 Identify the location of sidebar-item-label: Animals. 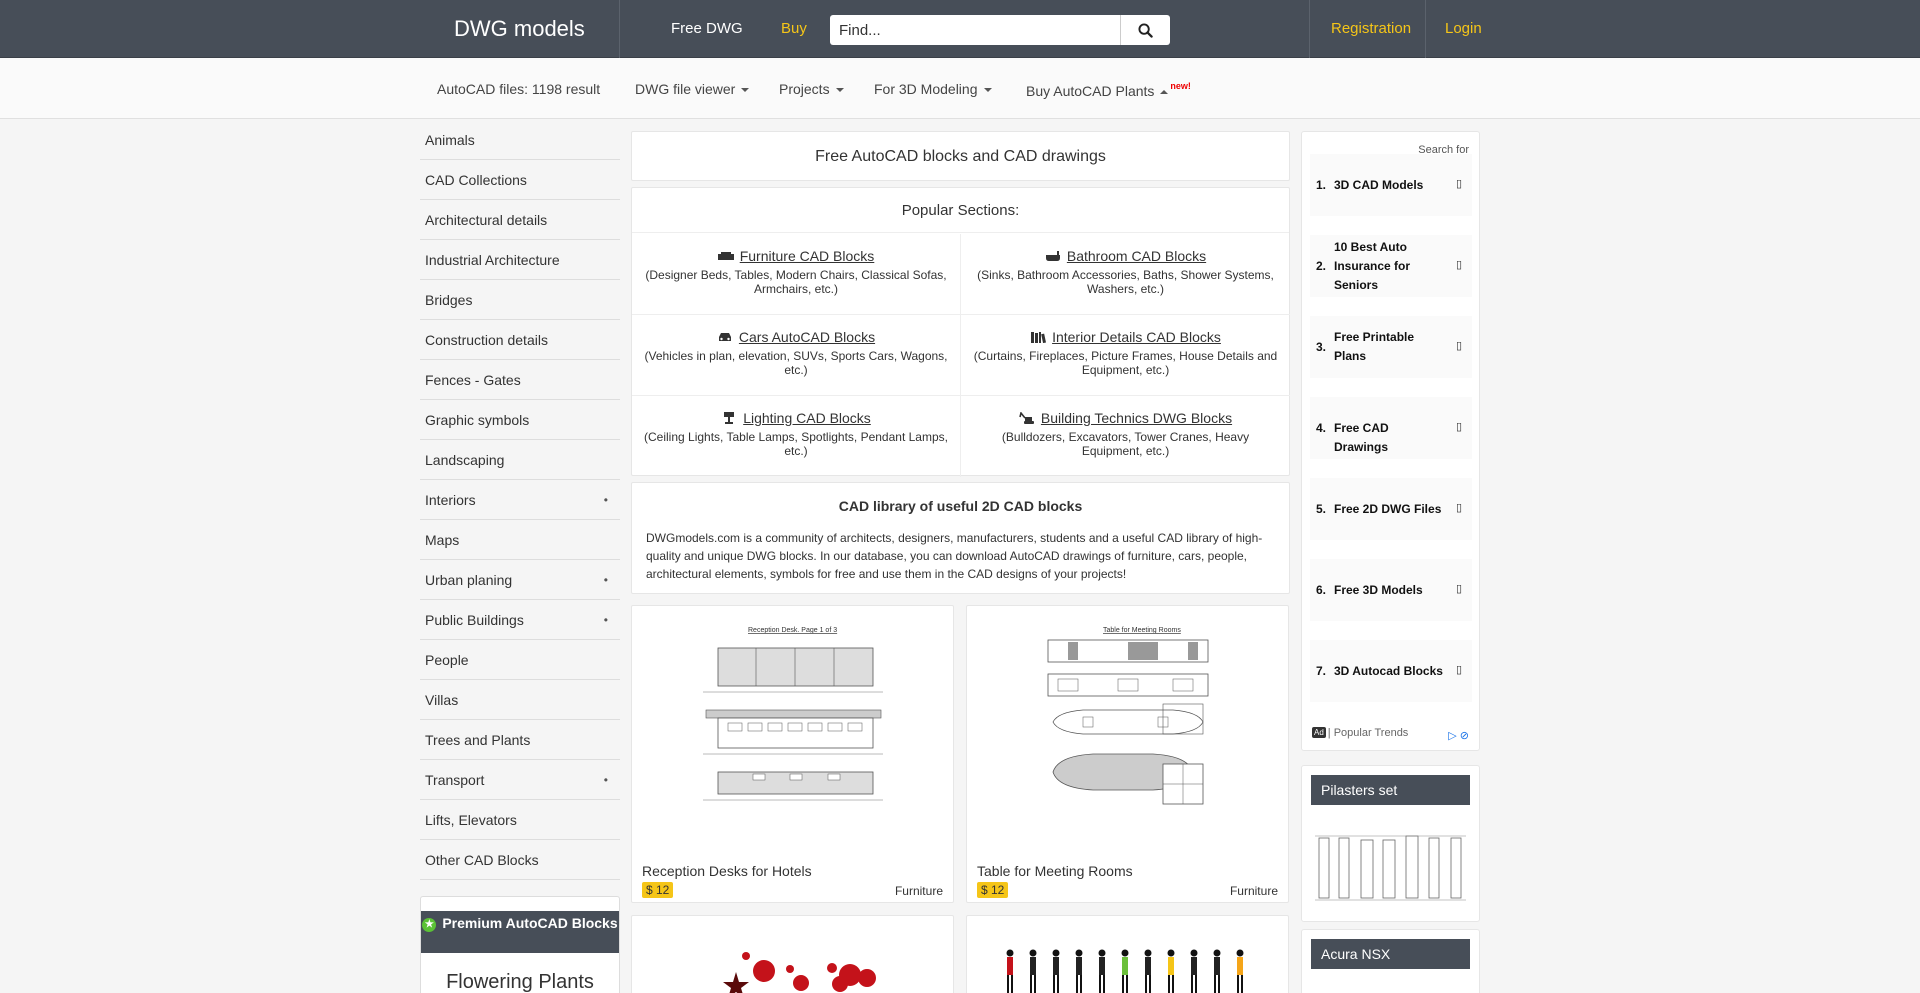
(450, 140).